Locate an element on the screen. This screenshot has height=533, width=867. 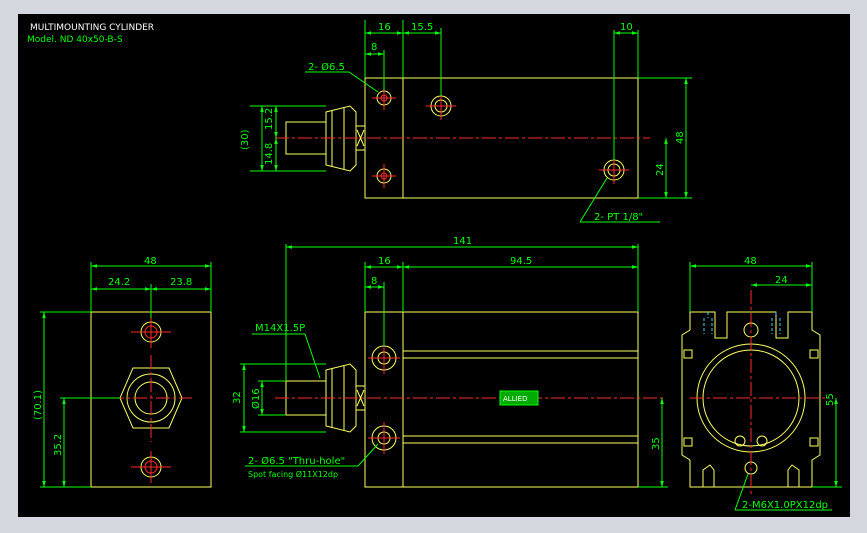
top-dim-14-8: 14.8 is located at coordinates (269, 154).